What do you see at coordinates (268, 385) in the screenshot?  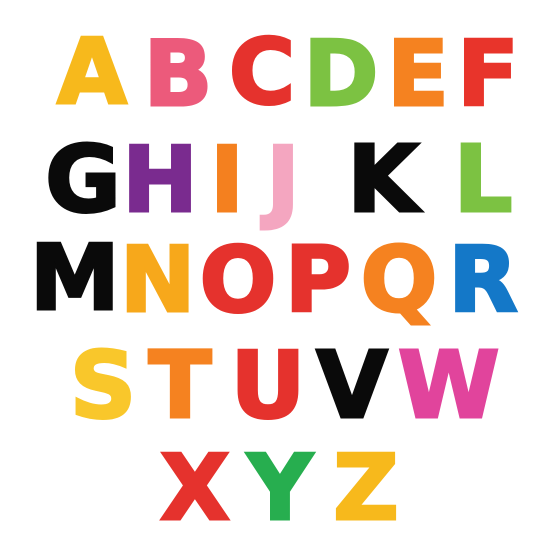 I see `letter-u: U` at bounding box center [268, 385].